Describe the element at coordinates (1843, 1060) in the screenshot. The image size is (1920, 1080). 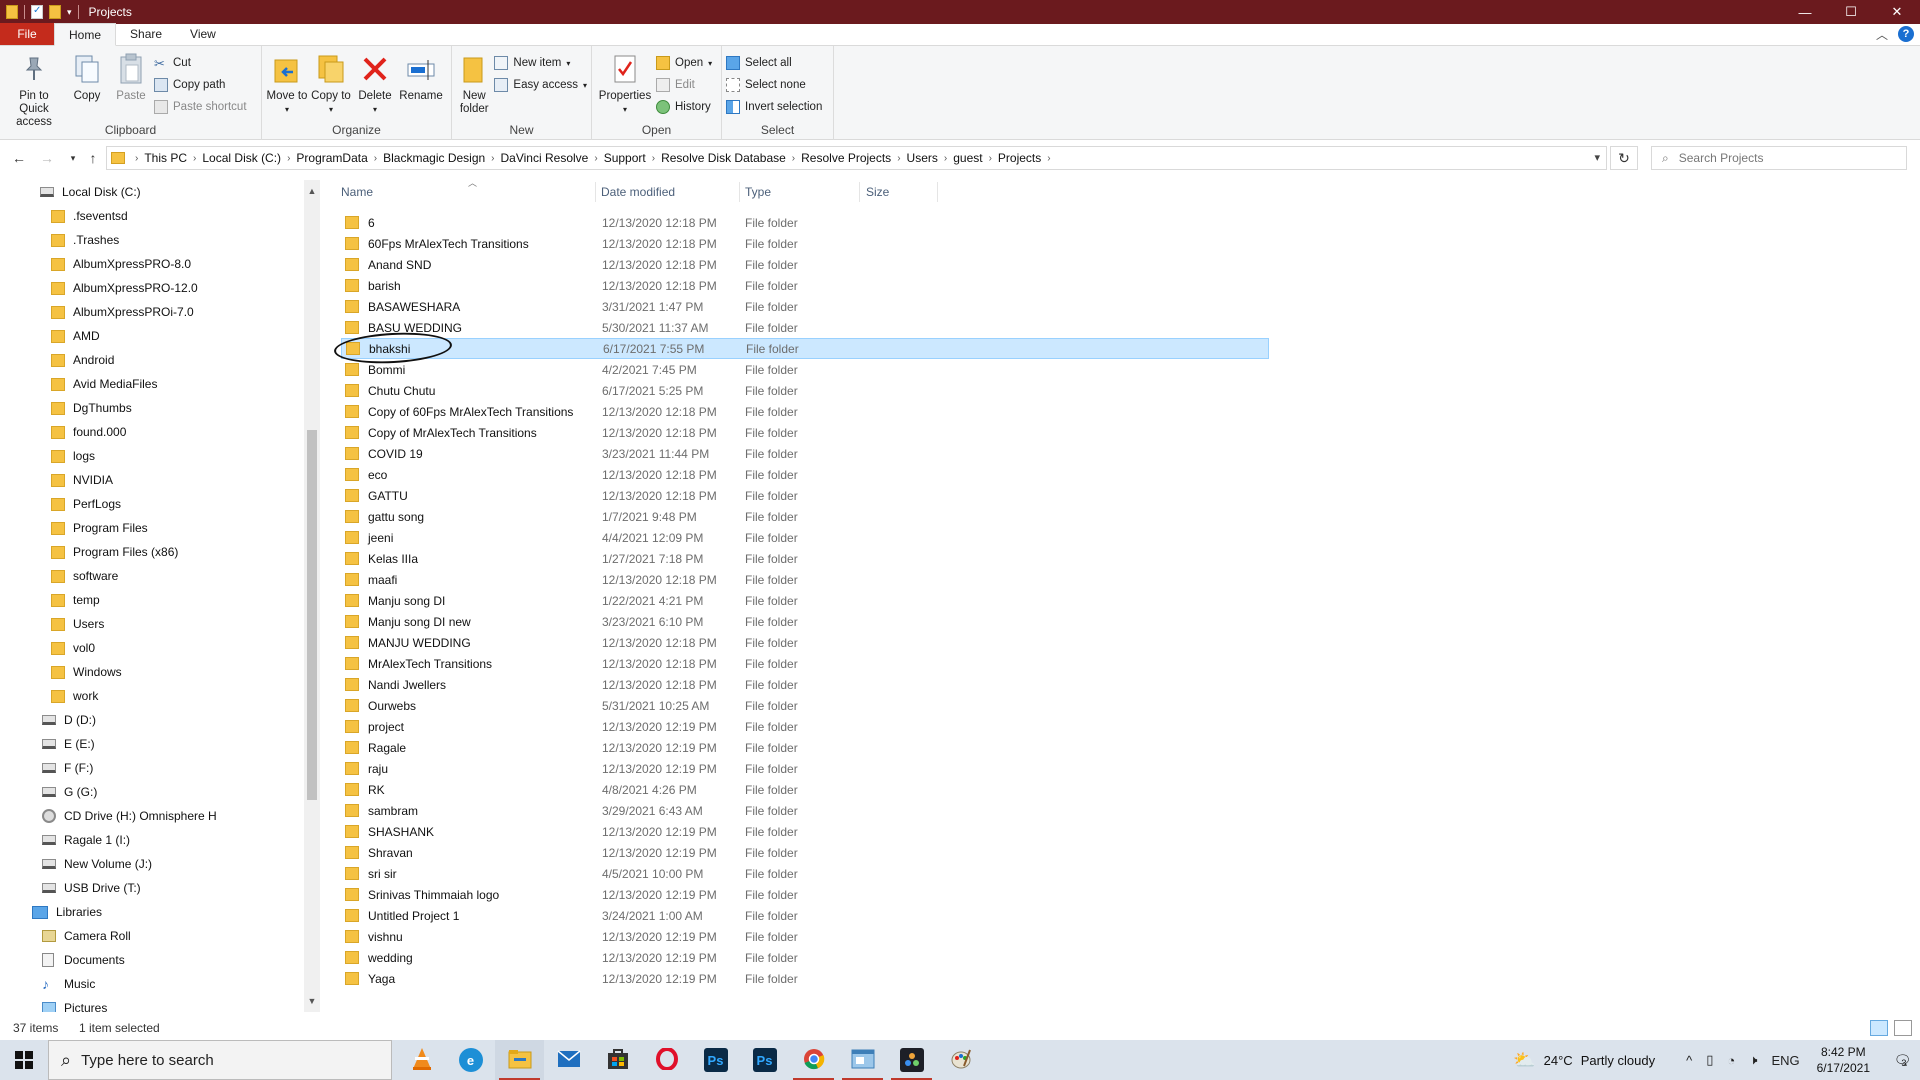
I see `clock: 8:42 PM 6/17/2021` at that location.